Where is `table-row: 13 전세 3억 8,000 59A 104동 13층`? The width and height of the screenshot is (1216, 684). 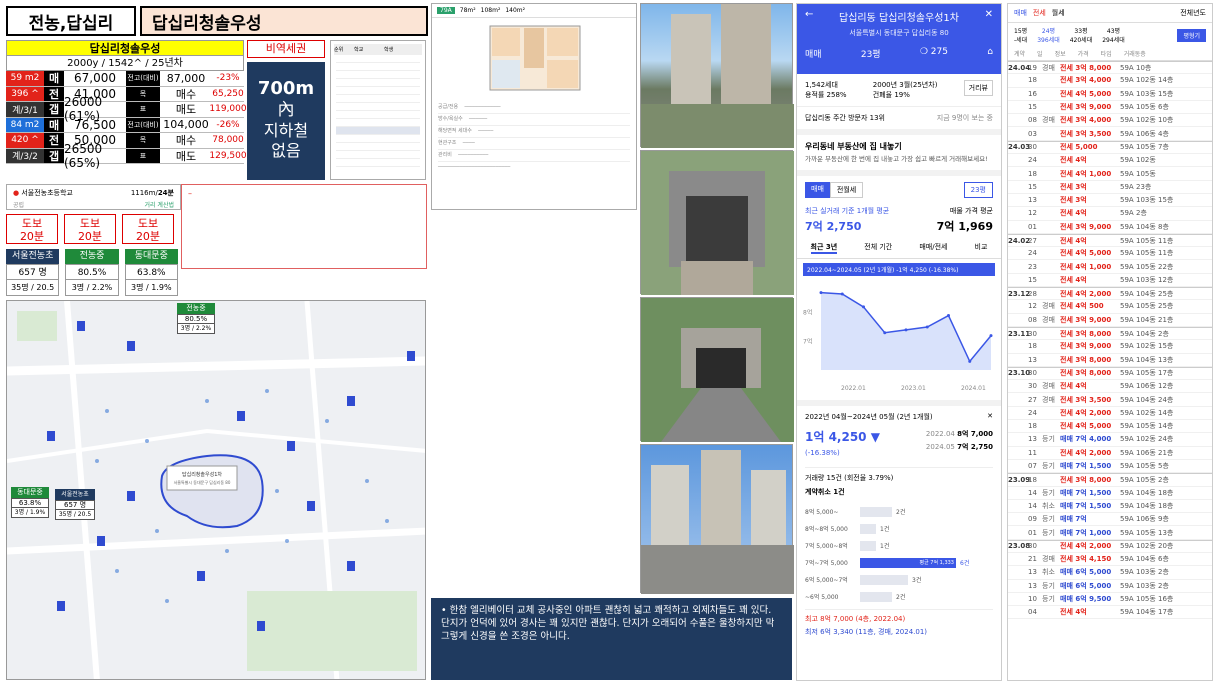
table-row: 13 전세 3억 8,000 59A 104동 13층 is located at coordinates (1110, 360).